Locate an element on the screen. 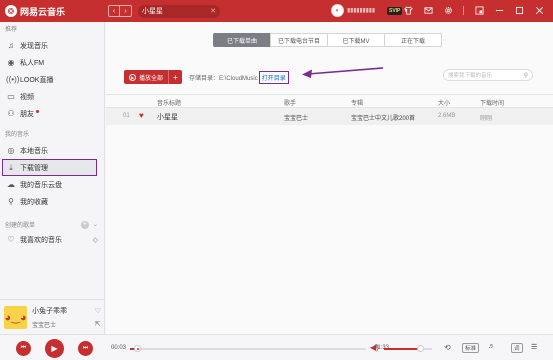 The image size is (553, 360). song-size: 2.6MB is located at coordinates (447, 116).